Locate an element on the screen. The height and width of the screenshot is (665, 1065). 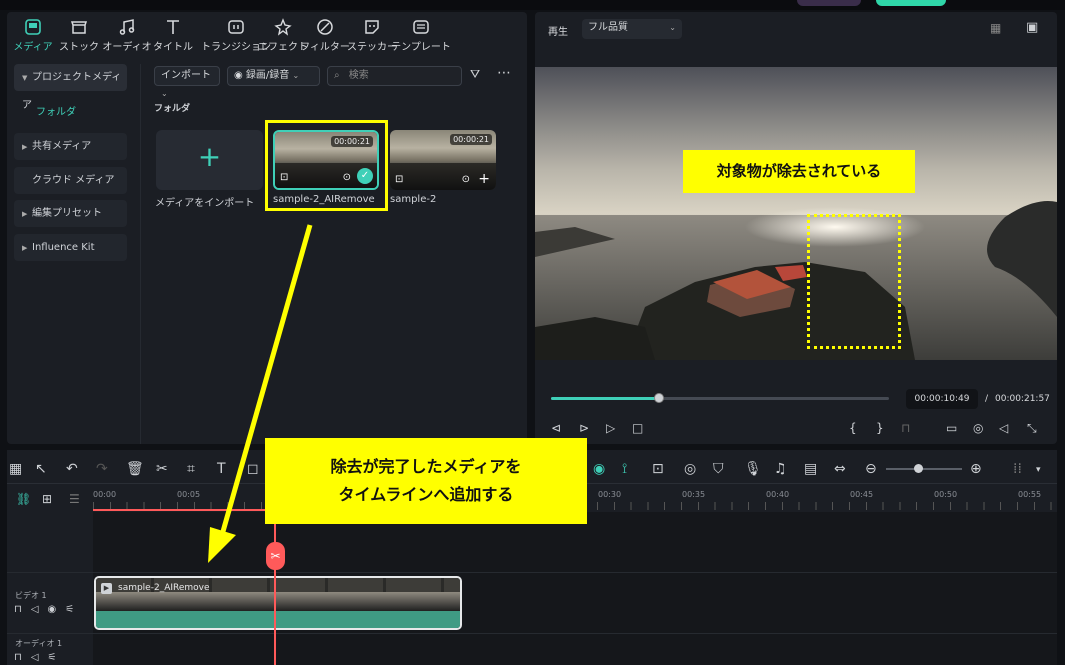
filter-sort-icon: ⛛ is located at coordinates (475, 74).